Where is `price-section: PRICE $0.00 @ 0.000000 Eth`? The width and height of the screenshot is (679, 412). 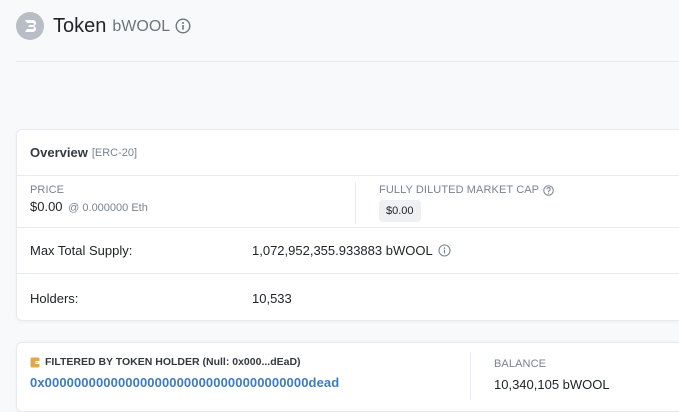 price-section: PRICE $0.00 @ 0.000000 Eth is located at coordinates (89, 199).